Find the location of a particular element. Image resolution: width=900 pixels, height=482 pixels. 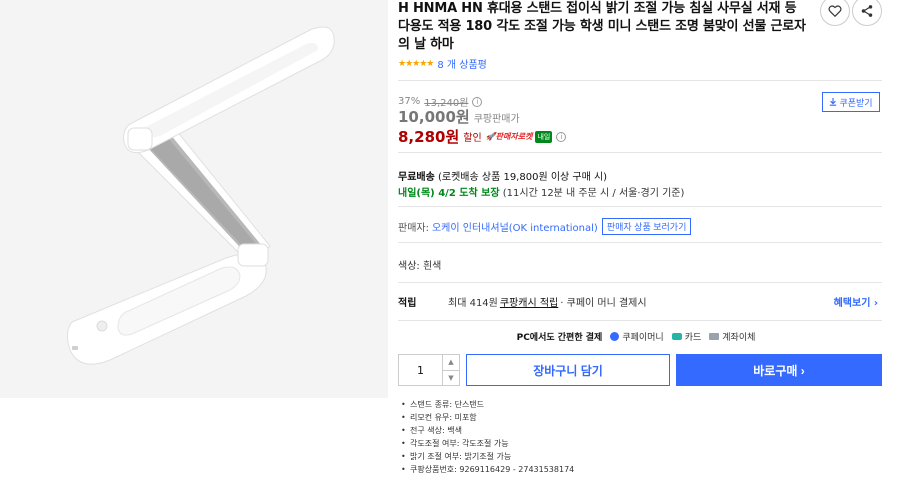

benefit-condition: · 쿠페이 머니 결제시 is located at coordinates (603, 303).